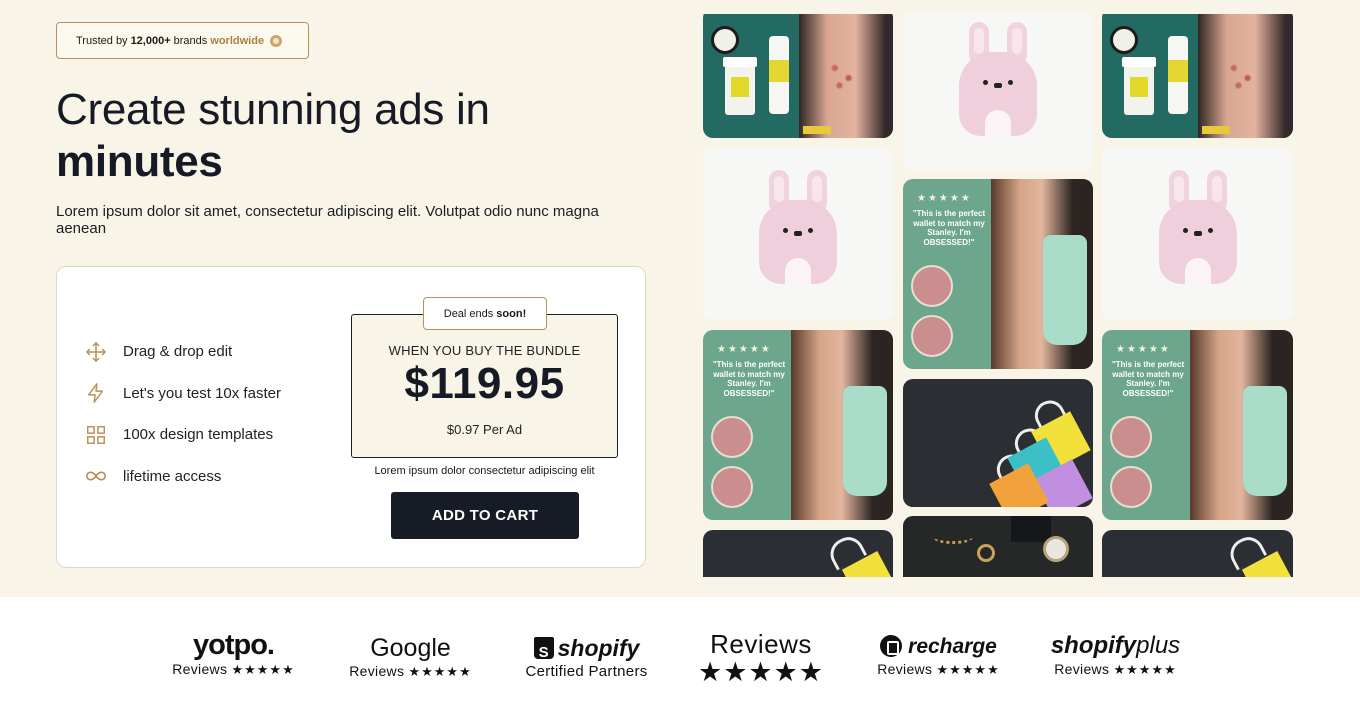 This screenshot has height=703, width=1360. What do you see at coordinates (200, 669) in the screenshot?
I see `yotpo-sub: Reviews` at bounding box center [200, 669].